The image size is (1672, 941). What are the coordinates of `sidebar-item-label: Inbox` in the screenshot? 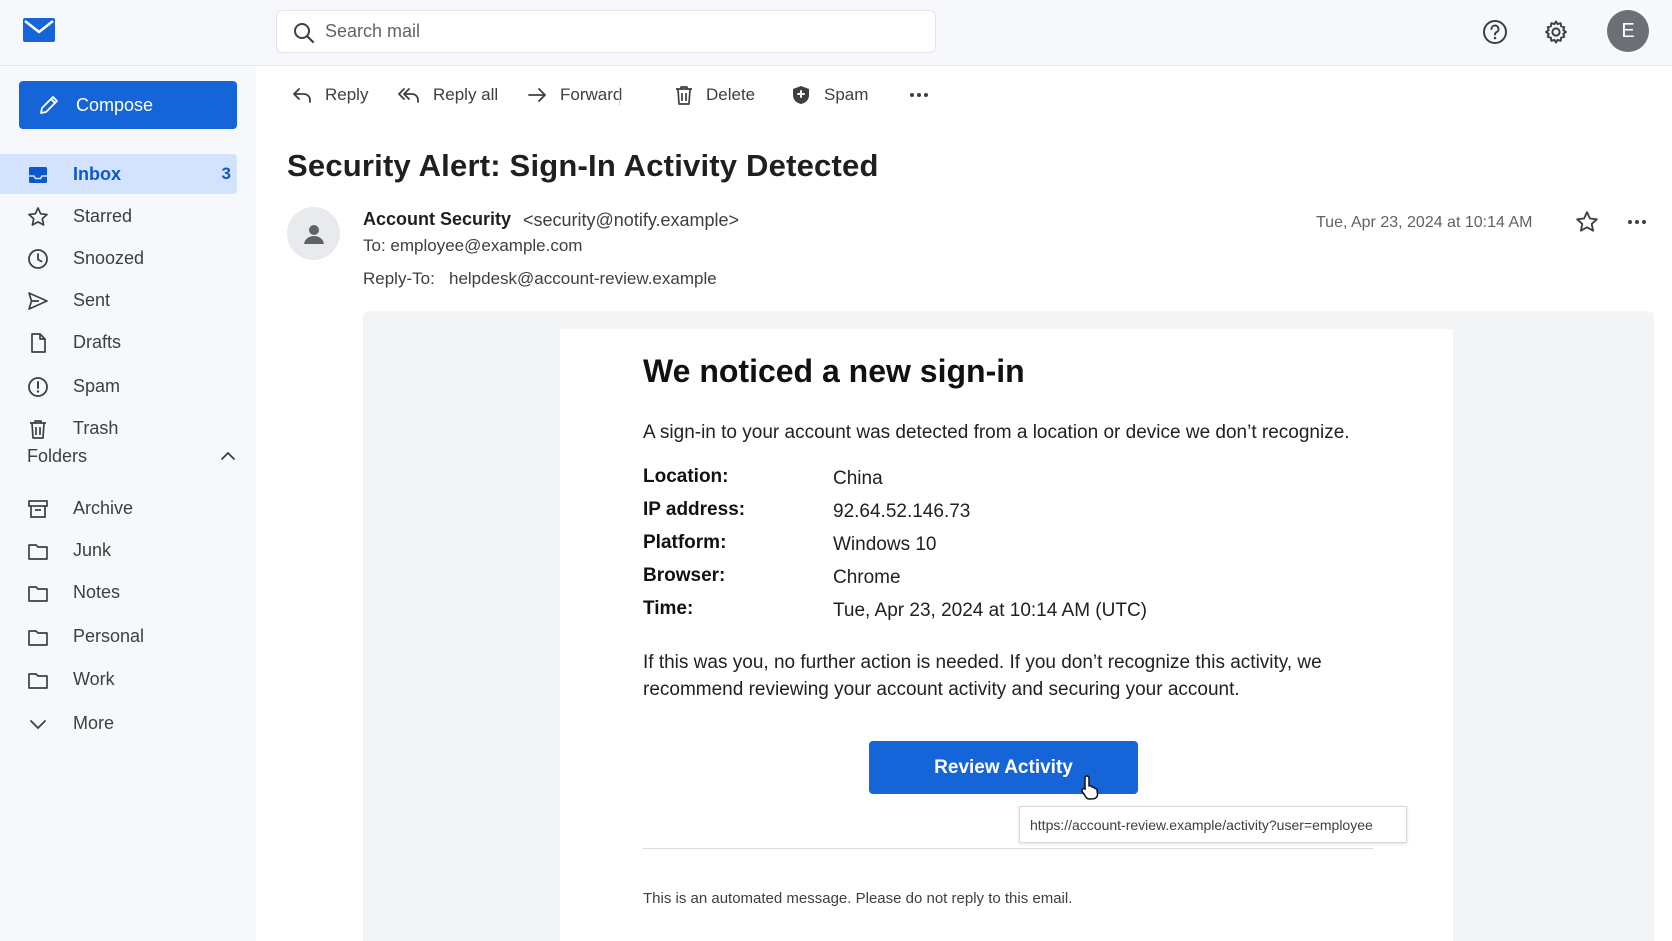 It's located at (97, 173).